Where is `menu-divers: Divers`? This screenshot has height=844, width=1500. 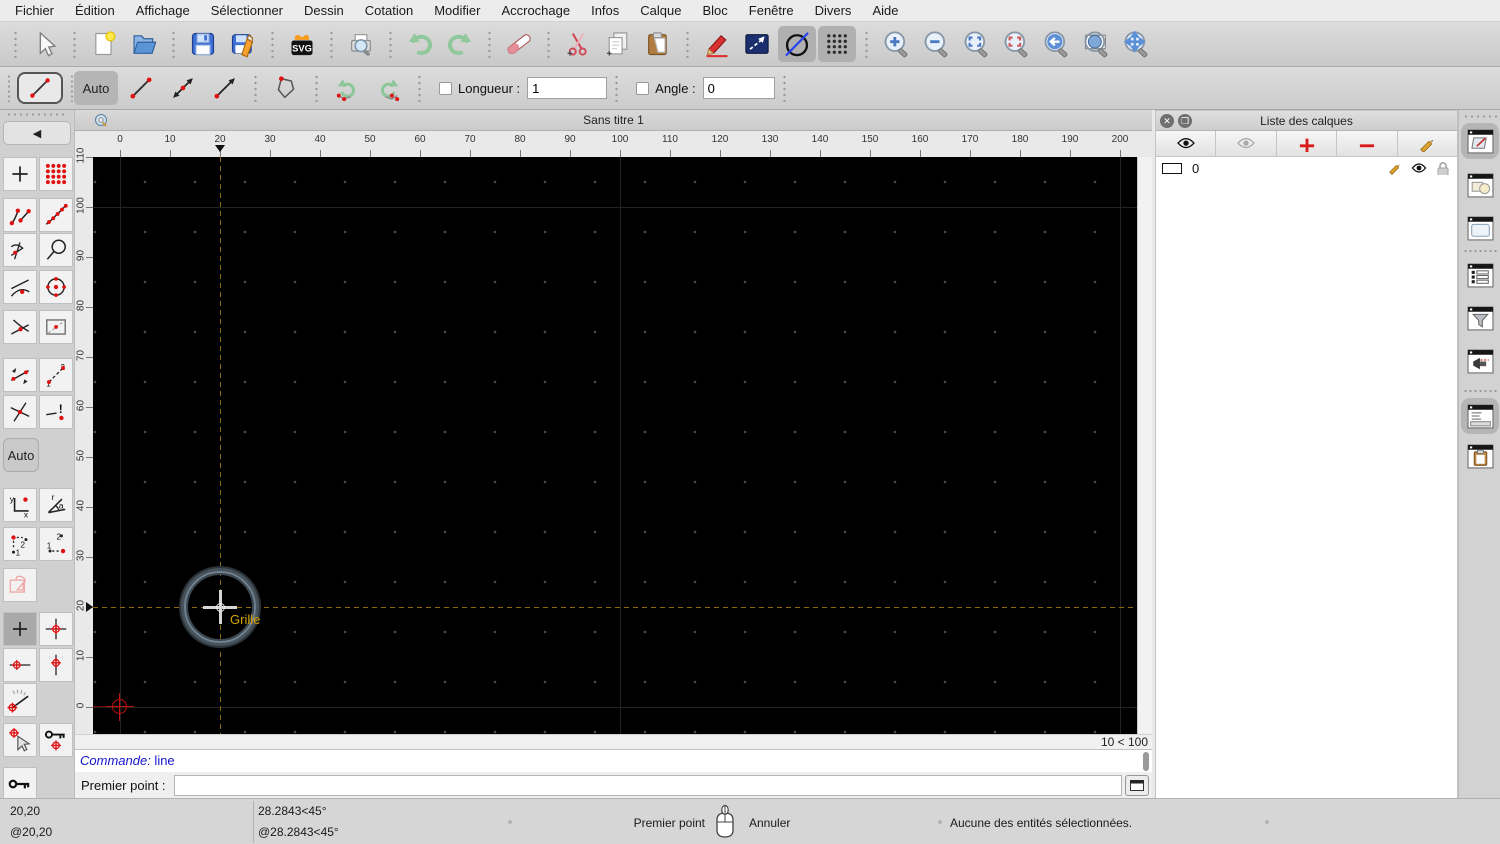 menu-divers: Divers is located at coordinates (833, 10).